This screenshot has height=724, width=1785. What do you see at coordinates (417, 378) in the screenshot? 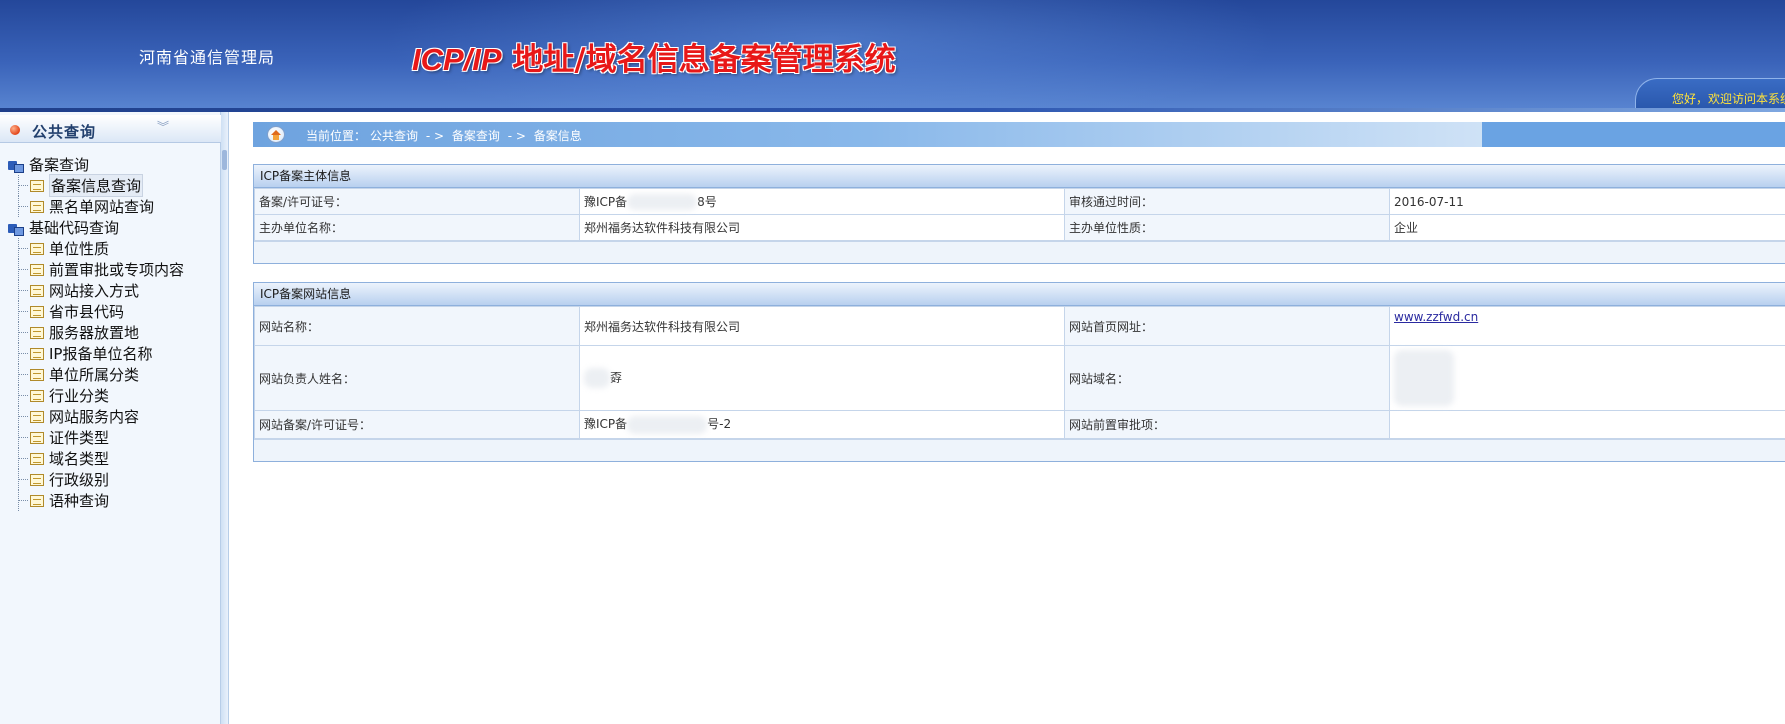
I see `owner-name-label: 网站负责人姓名：` at bounding box center [417, 378].